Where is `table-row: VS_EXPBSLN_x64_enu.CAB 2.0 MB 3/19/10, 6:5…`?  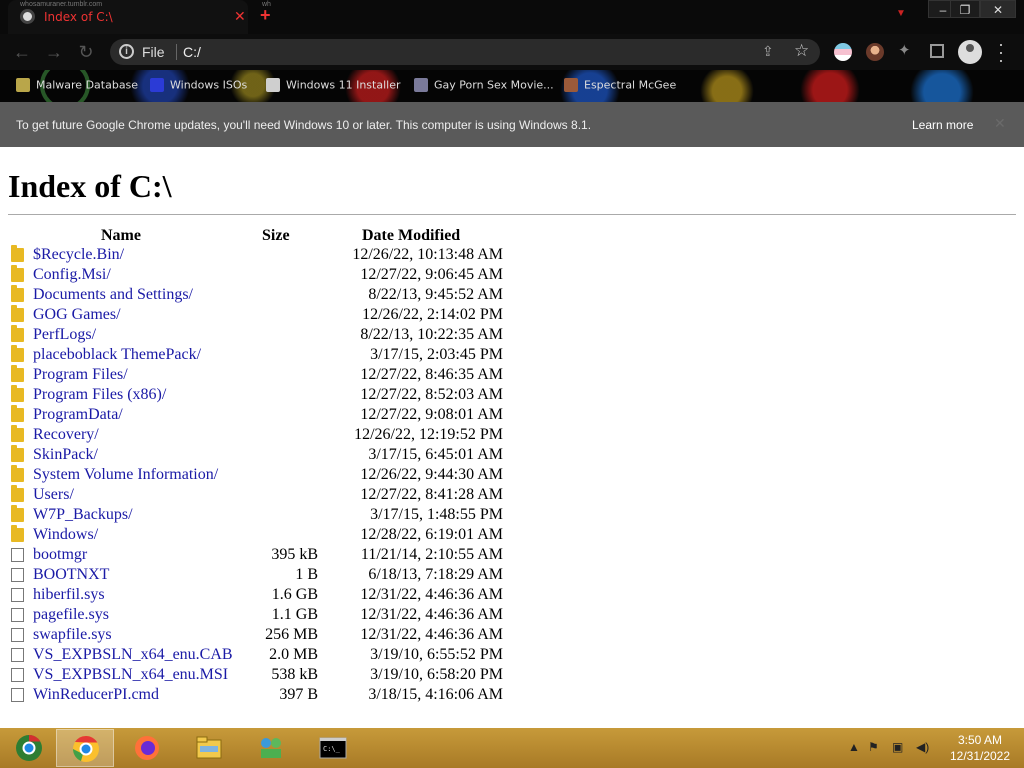 table-row: VS_EXPBSLN_x64_enu.CAB 2.0 MB 3/19/10, 6:5… is located at coordinates (268, 656).